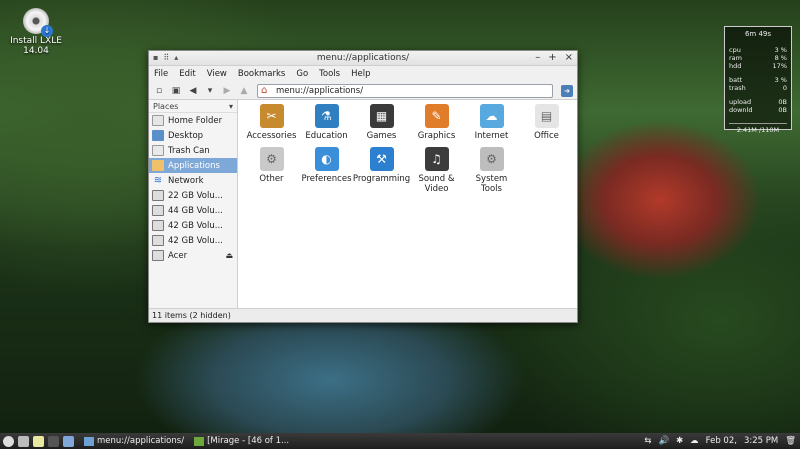 Image resolution: width=800 pixels, height=449 pixels. I want to click on menu-tools: Tools, so click(329, 74).